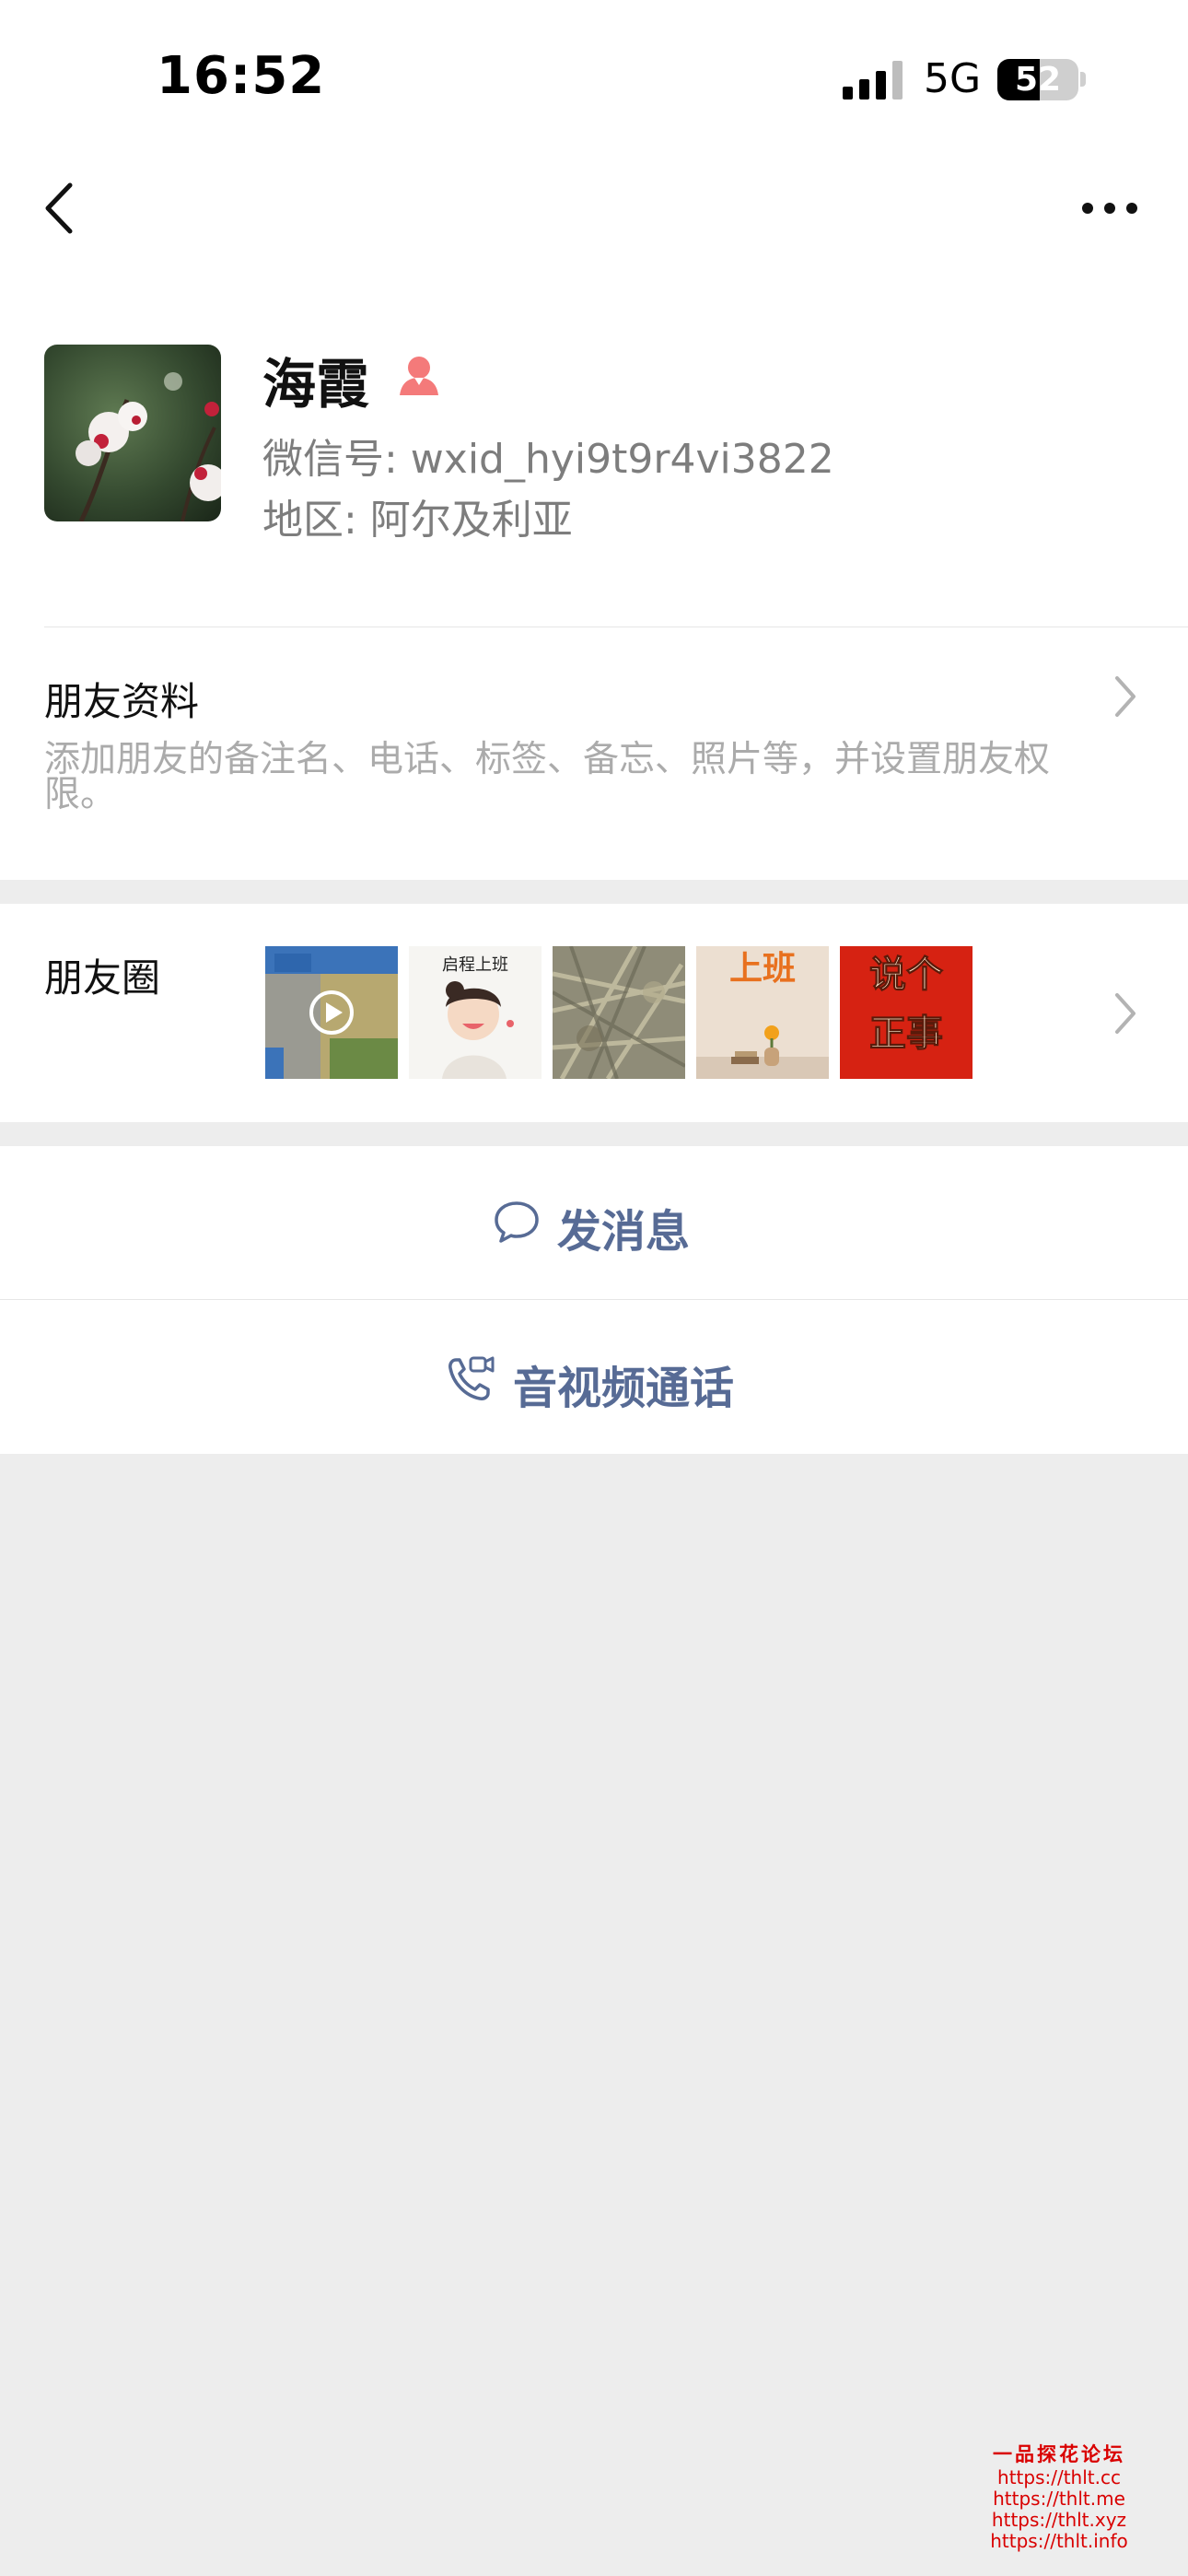 The image size is (1188, 2576). Describe the element at coordinates (471, 1378) in the screenshot. I see `video-call-icon` at that location.